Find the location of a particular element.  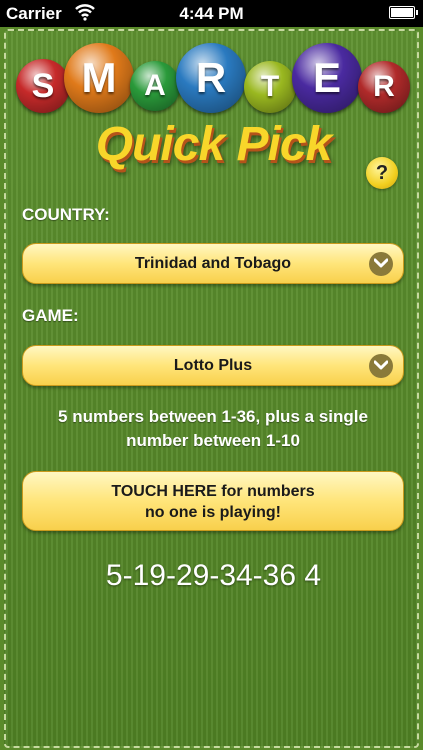

quick-pick-title: Quick Pick is located at coordinates (213, 144).